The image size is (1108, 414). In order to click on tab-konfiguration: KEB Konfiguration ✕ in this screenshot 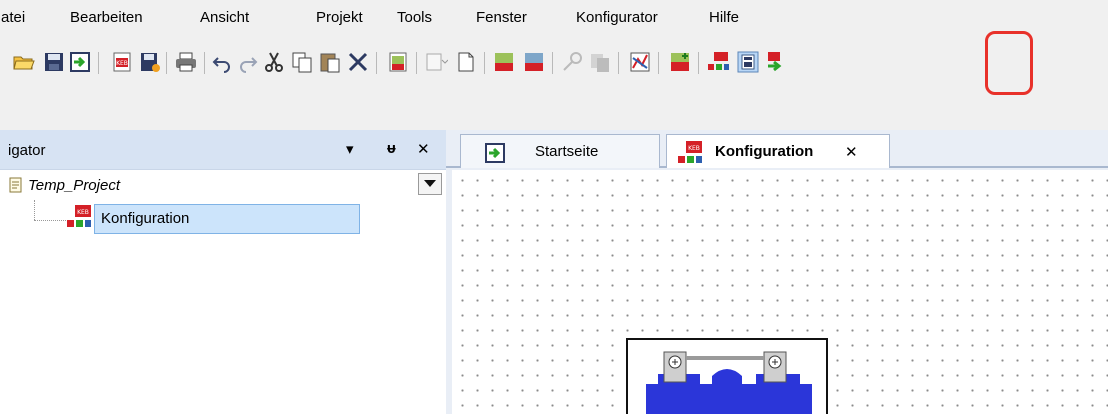, I will do `click(778, 151)`.